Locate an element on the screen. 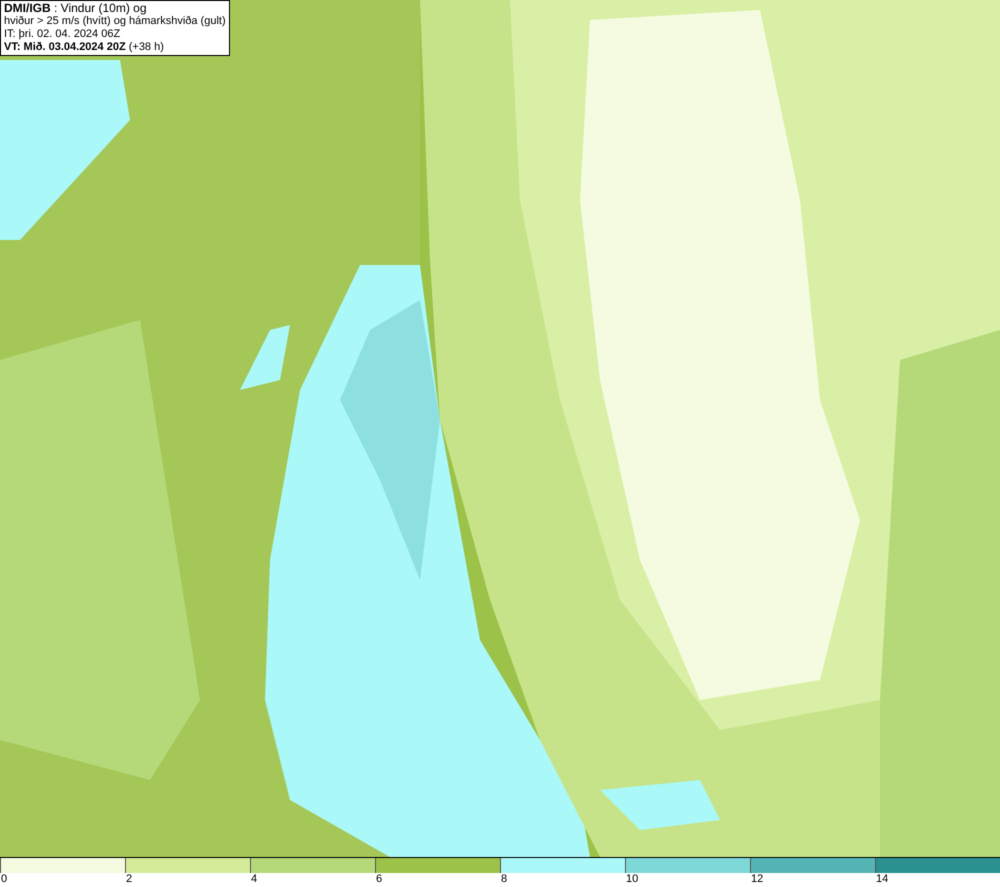 The width and height of the screenshot is (1000, 887). legend-label: 12 is located at coordinates (757, 879).